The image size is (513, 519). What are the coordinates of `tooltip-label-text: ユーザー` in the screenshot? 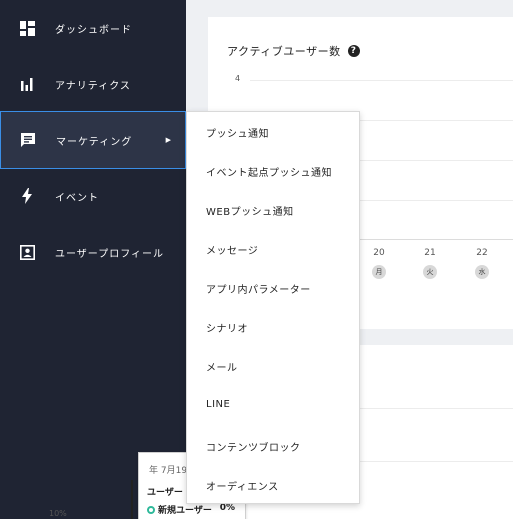 It's located at (165, 493).